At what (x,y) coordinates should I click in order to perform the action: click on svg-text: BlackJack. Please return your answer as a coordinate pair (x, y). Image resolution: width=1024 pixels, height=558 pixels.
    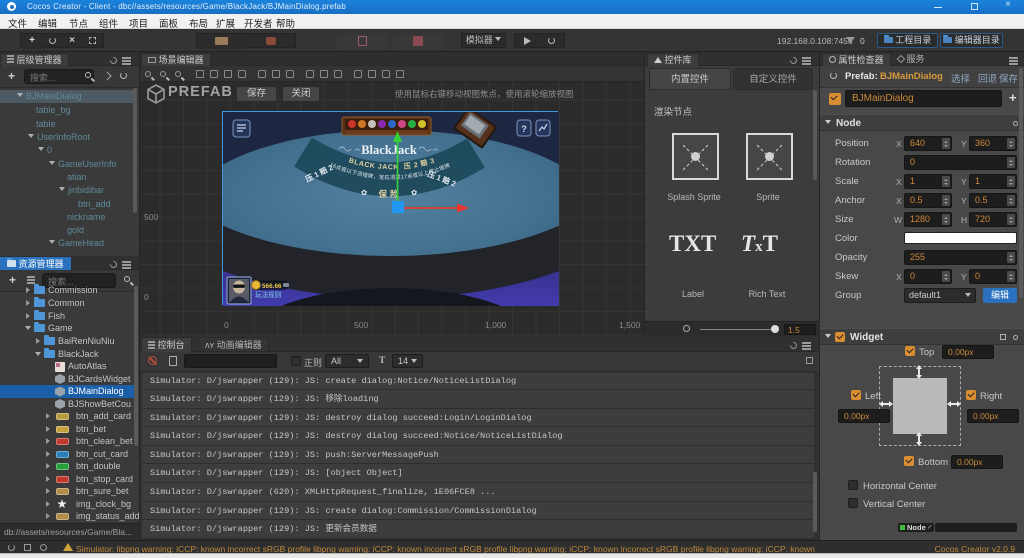
    Looking at the image, I should click on (389, 150).